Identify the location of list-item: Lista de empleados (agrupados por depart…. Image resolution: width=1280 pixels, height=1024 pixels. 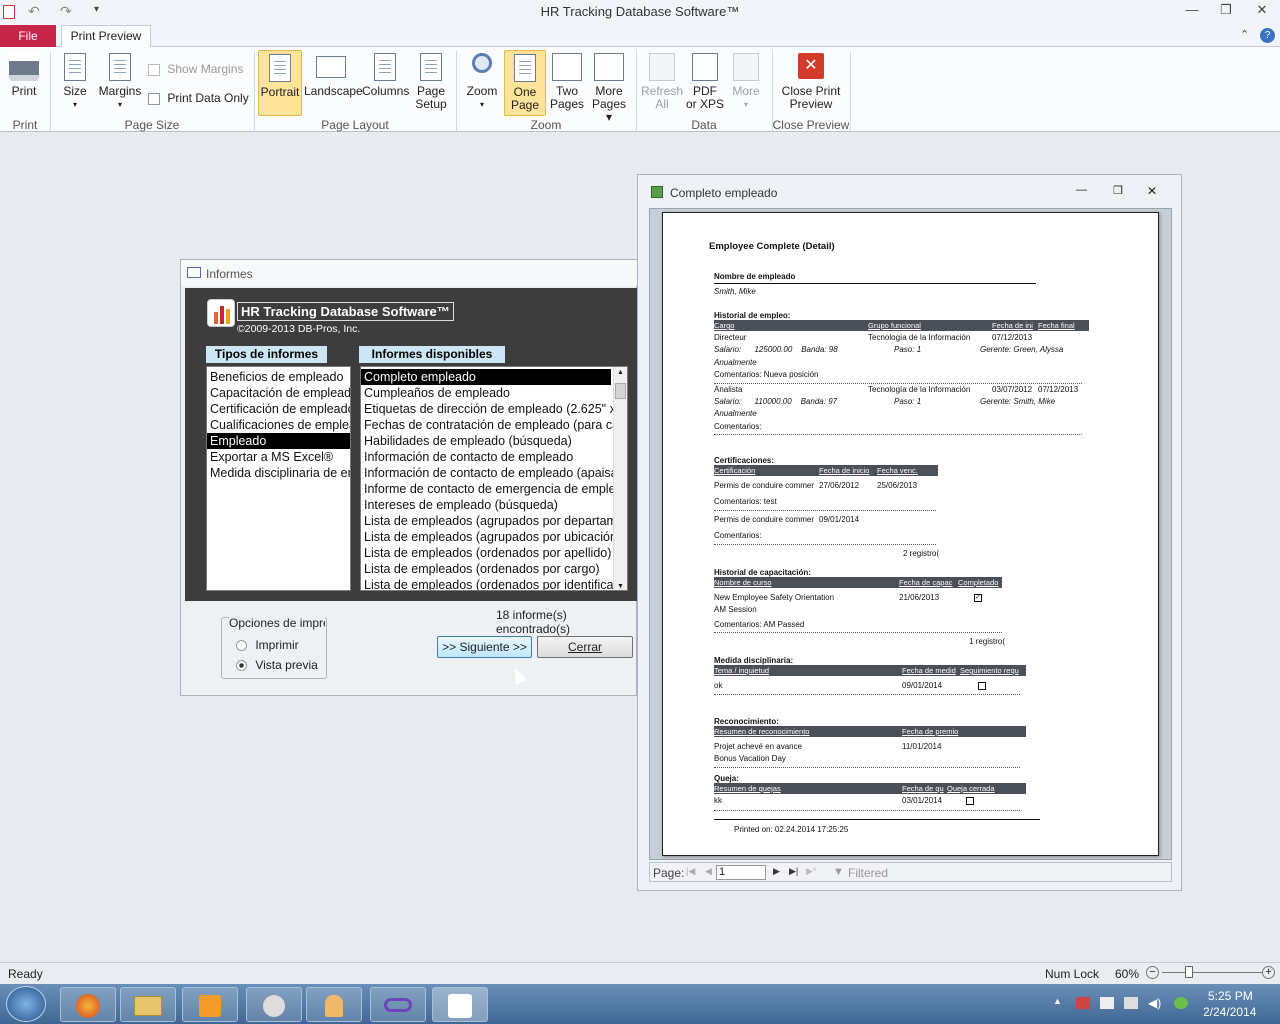
(487, 521).